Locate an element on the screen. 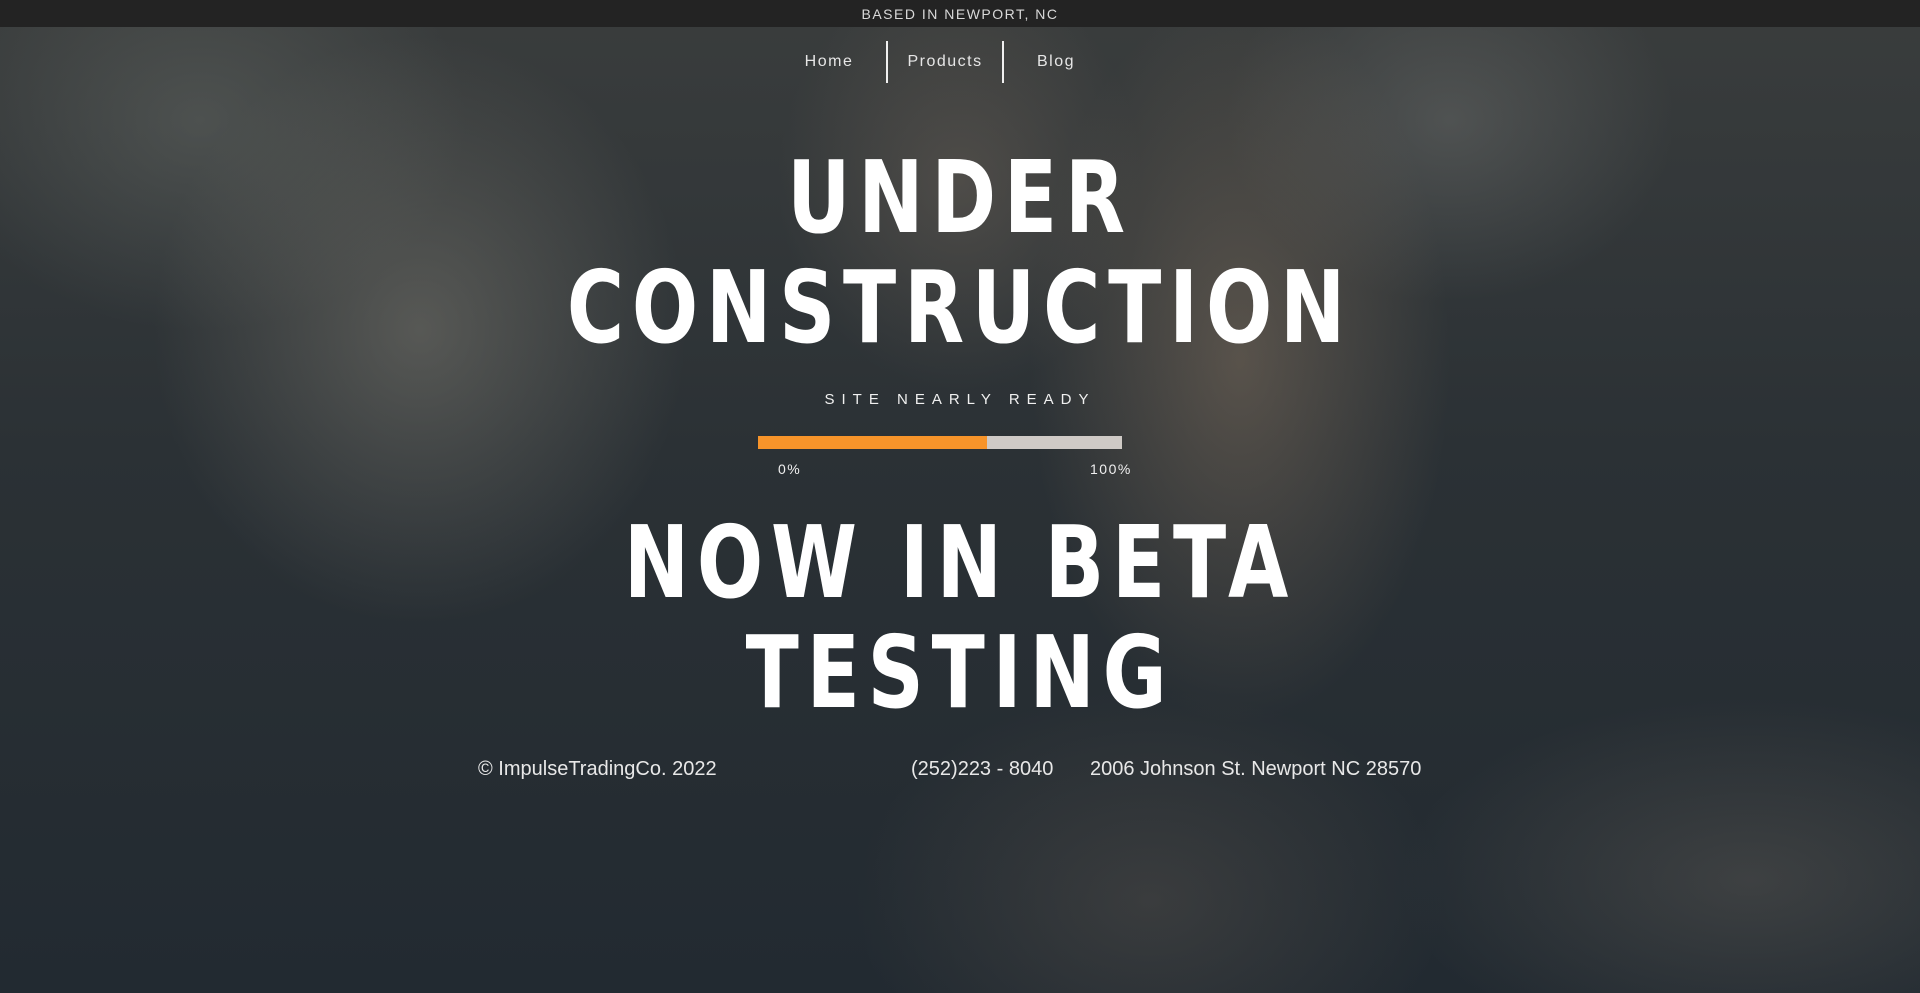 This screenshot has height=993, width=1920. heading-line-1: UNDER is located at coordinates (960, 197).